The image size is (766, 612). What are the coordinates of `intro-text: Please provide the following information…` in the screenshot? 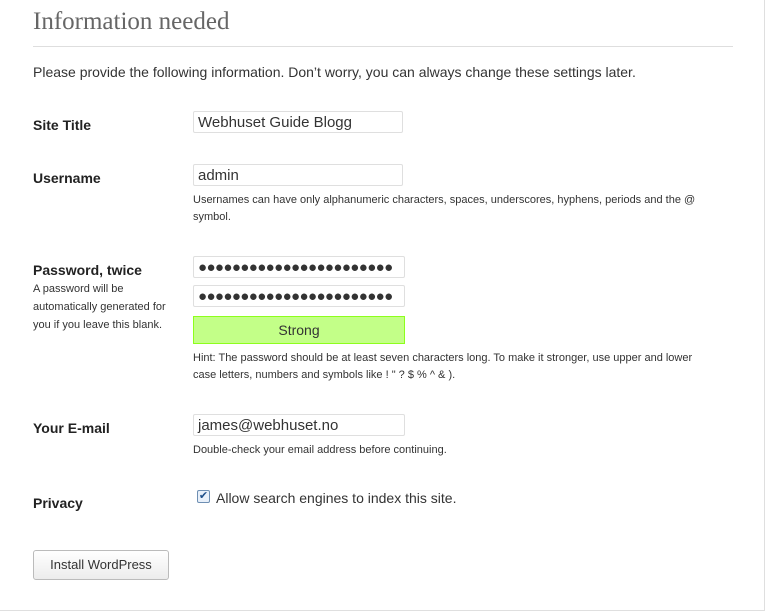 It's located at (334, 72).